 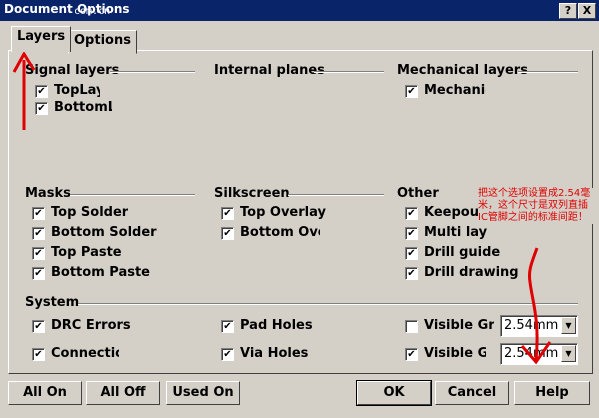 What do you see at coordinates (536, 306) in the screenshot?
I see `arrow-to-grid-dropdown` at bounding box center [536, 306].